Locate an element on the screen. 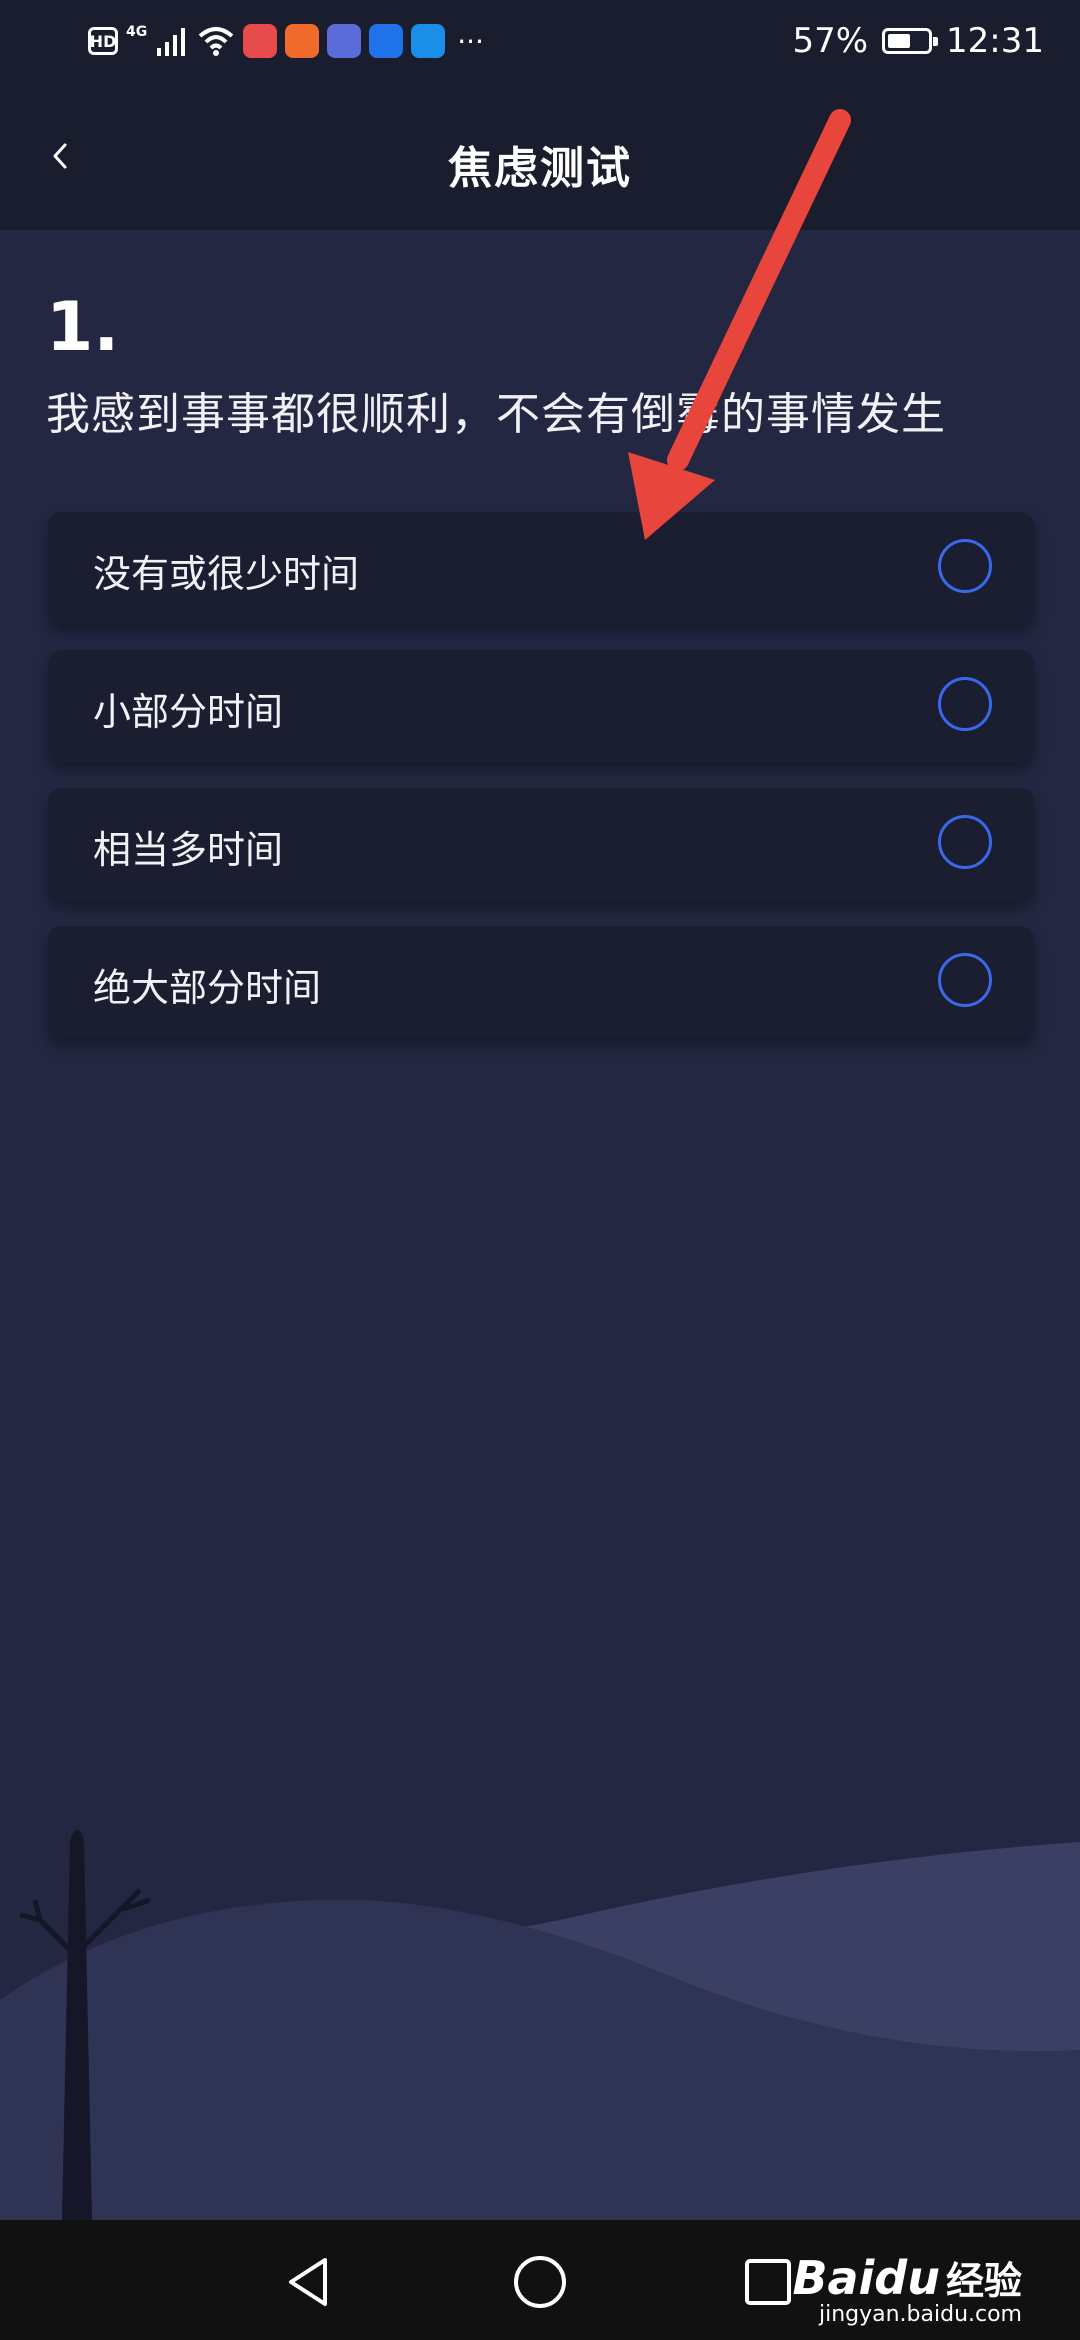 Image resolution: width=1080 pixels, height=2340 pixels. app-header: 焦虑测试 is located at coordinates (540, 156).